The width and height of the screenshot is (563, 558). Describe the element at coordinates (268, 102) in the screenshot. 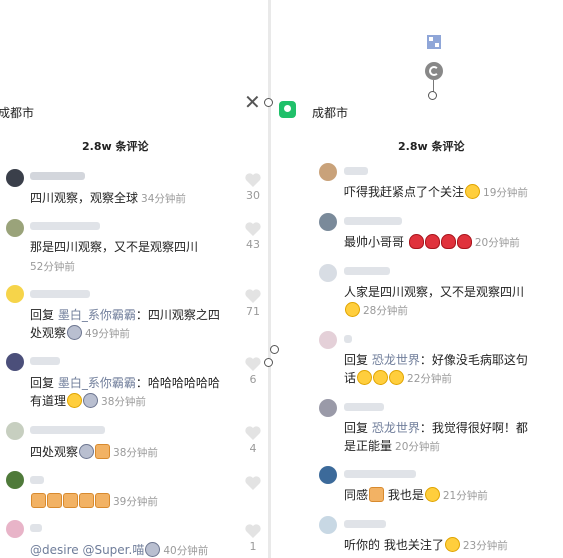

I see `top-left-resize-handle` at that location.